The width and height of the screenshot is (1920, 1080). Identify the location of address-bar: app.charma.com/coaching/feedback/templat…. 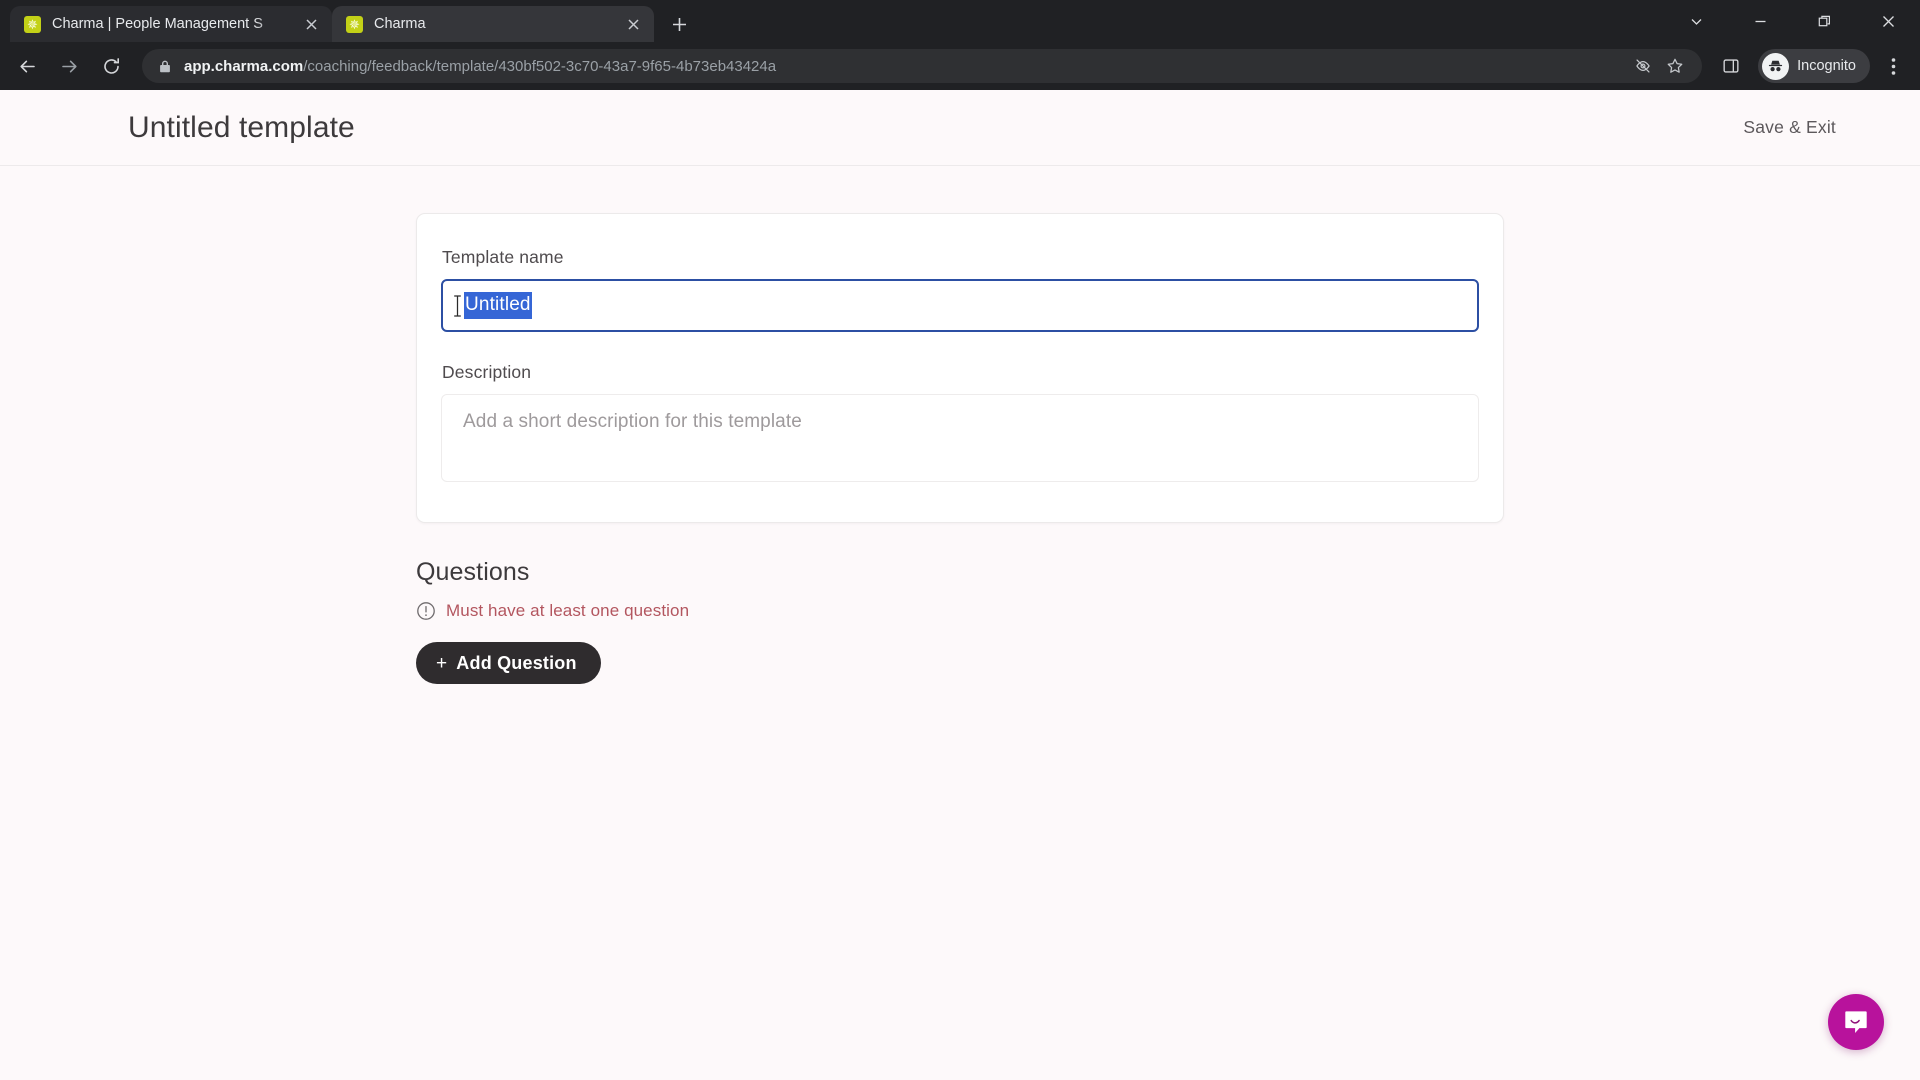
(922, 66).